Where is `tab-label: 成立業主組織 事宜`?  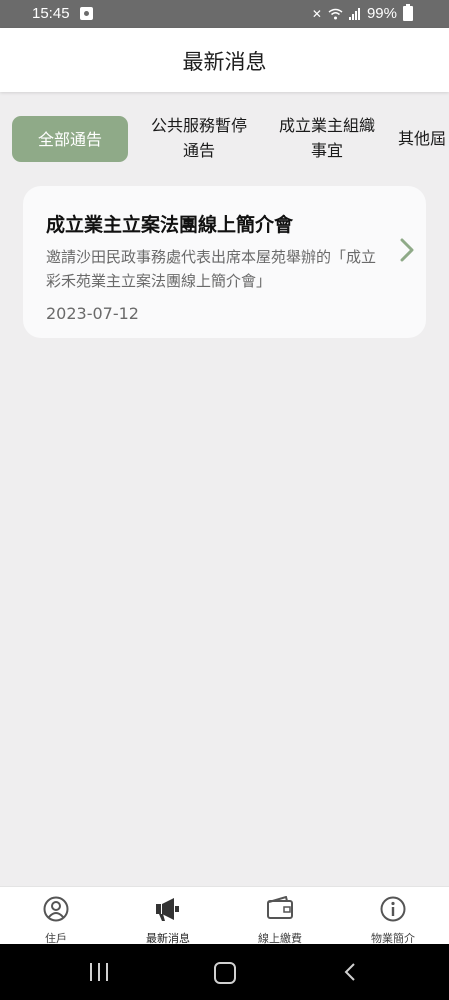 tab-label: 成立業主組織 事宜 is located at coordinates (326, 138).